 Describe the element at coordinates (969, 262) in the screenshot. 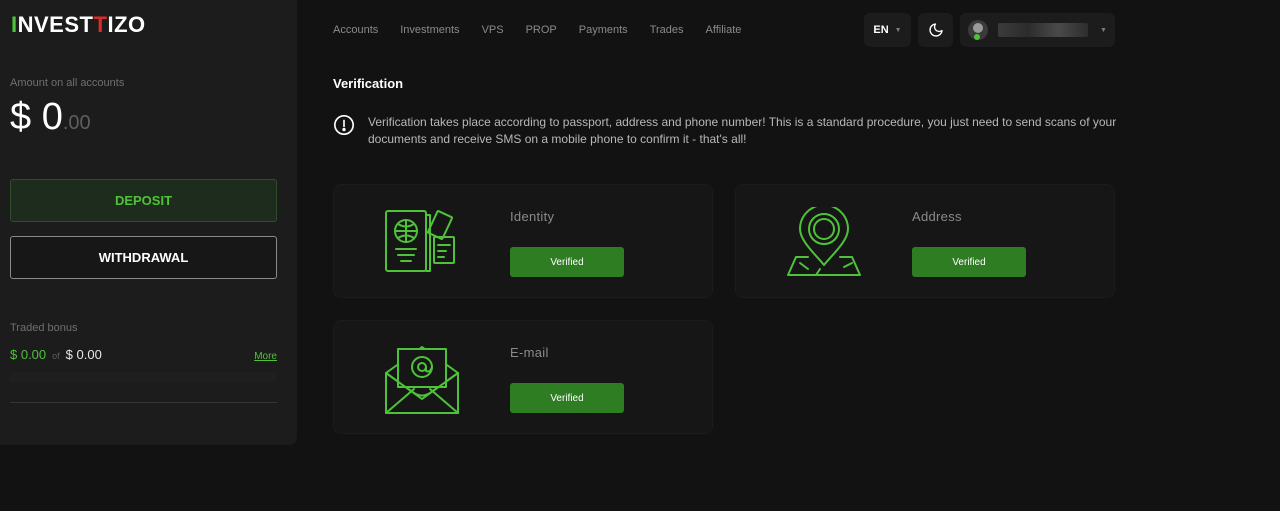

I see `address-verified-button: Verified` at that location.